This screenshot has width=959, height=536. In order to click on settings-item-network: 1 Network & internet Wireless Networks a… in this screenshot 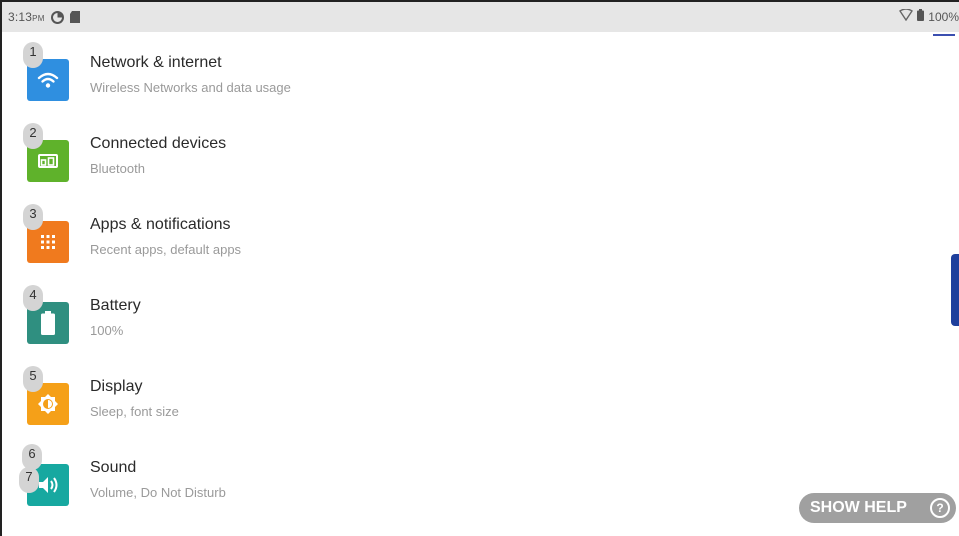, I will do `click(472, 72)`.